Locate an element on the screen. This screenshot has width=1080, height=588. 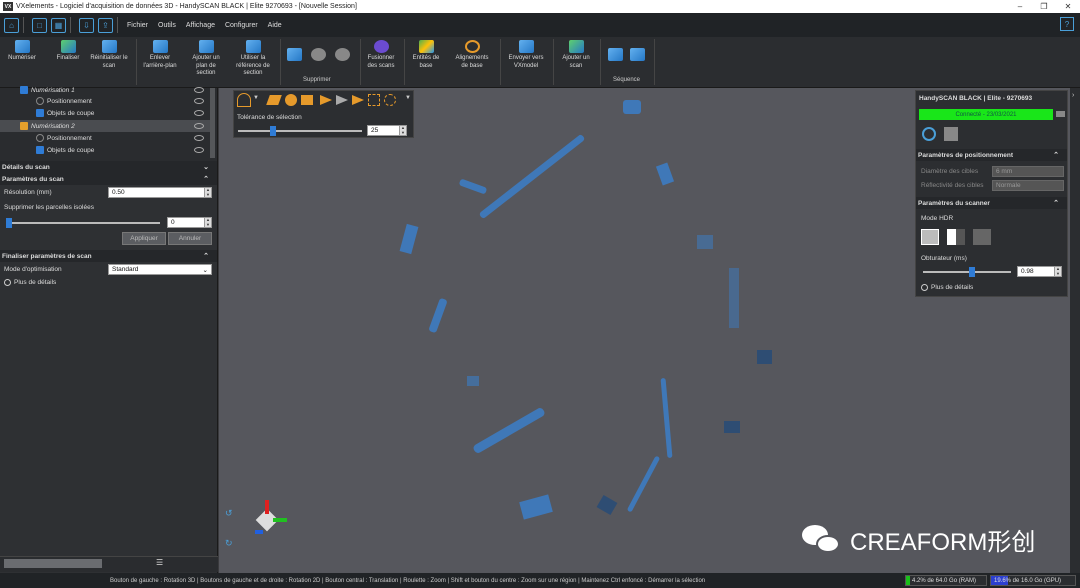
reflectivite-select: Normale is located at coordinates (1028, 185).